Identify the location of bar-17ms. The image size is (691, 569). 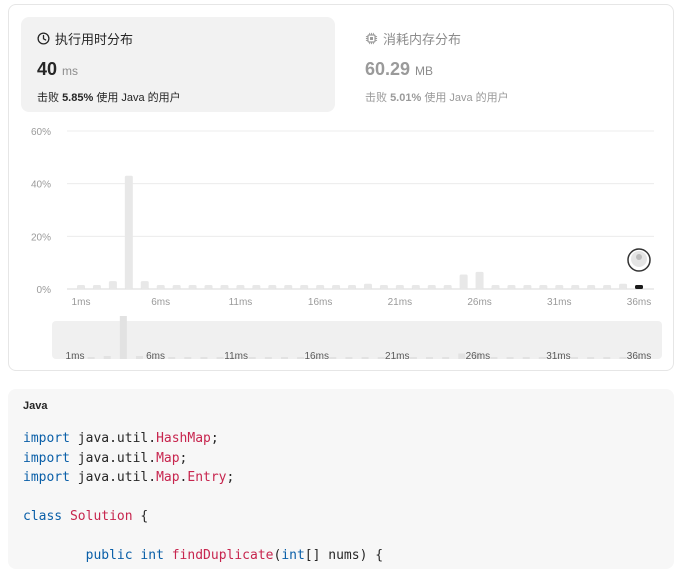
(336, 287).